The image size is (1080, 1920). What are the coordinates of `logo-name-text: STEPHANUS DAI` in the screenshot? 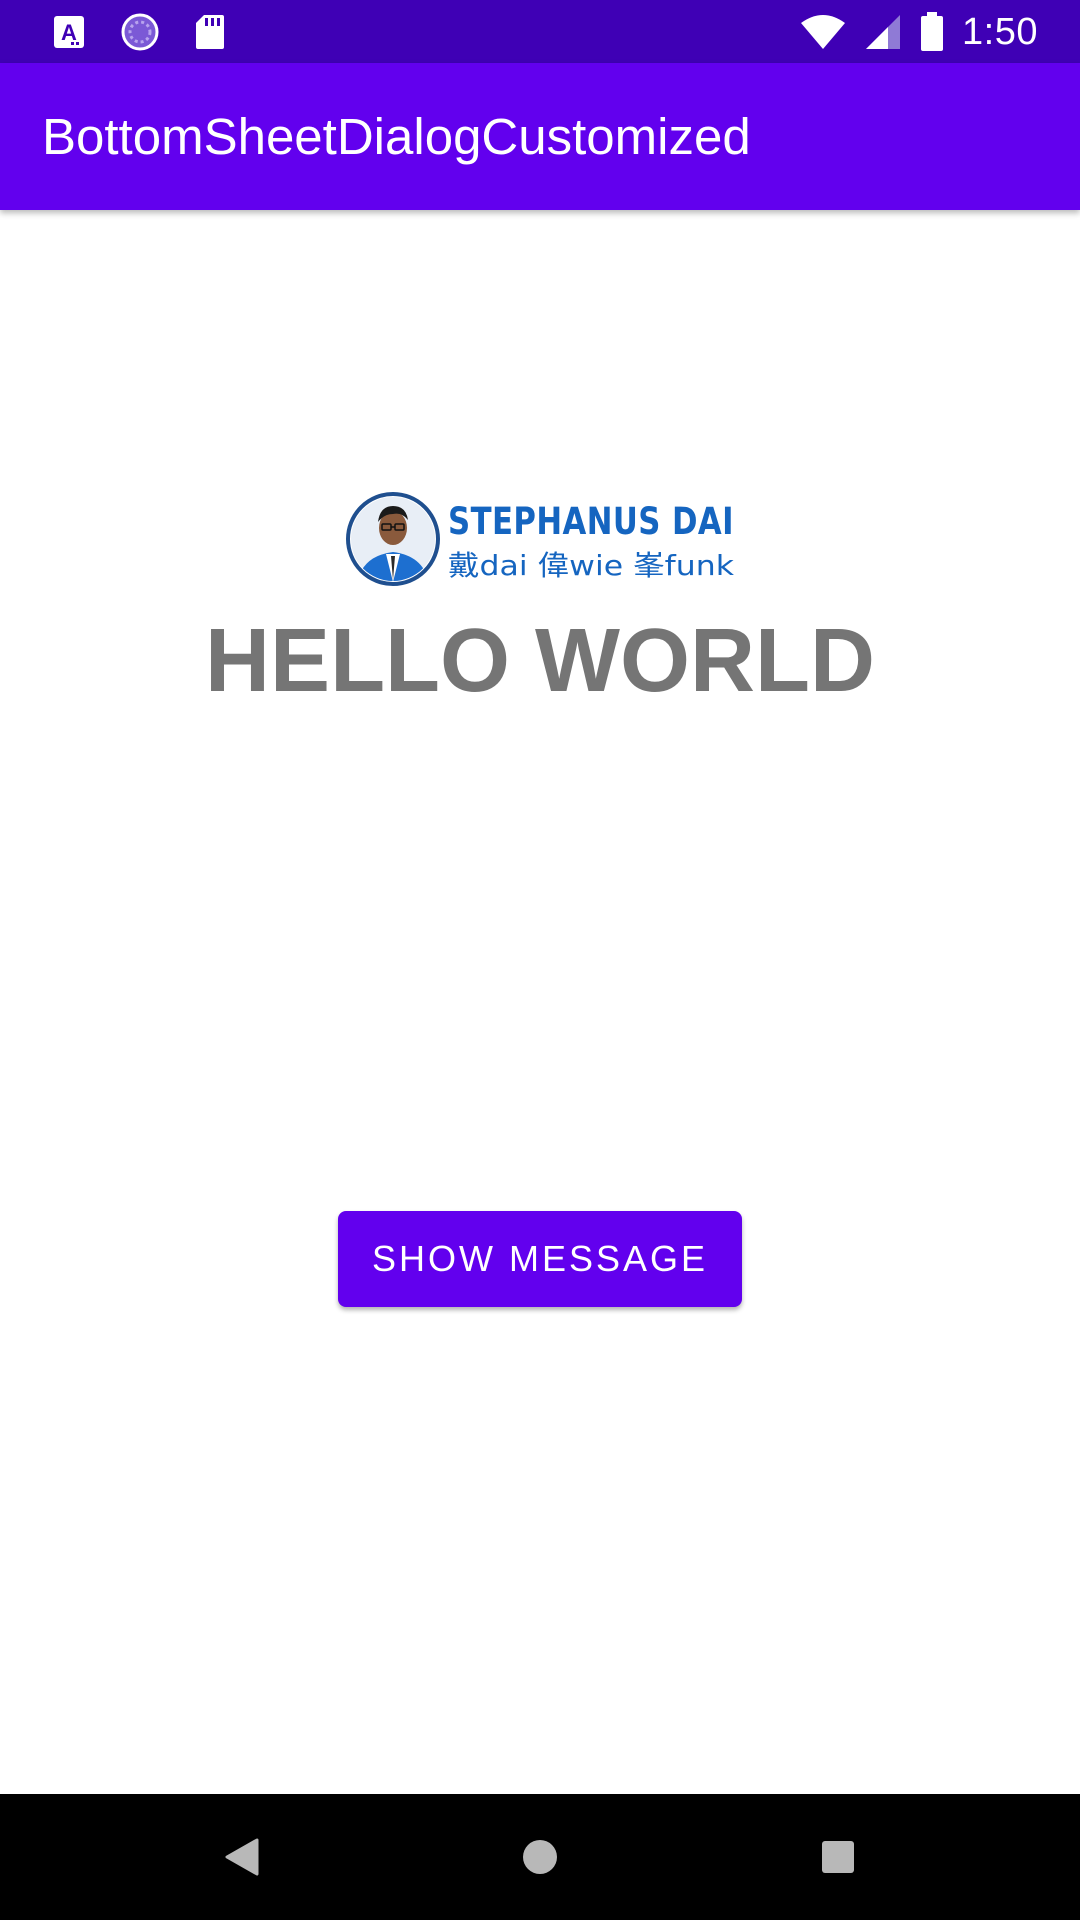 It's located at (591, 521).